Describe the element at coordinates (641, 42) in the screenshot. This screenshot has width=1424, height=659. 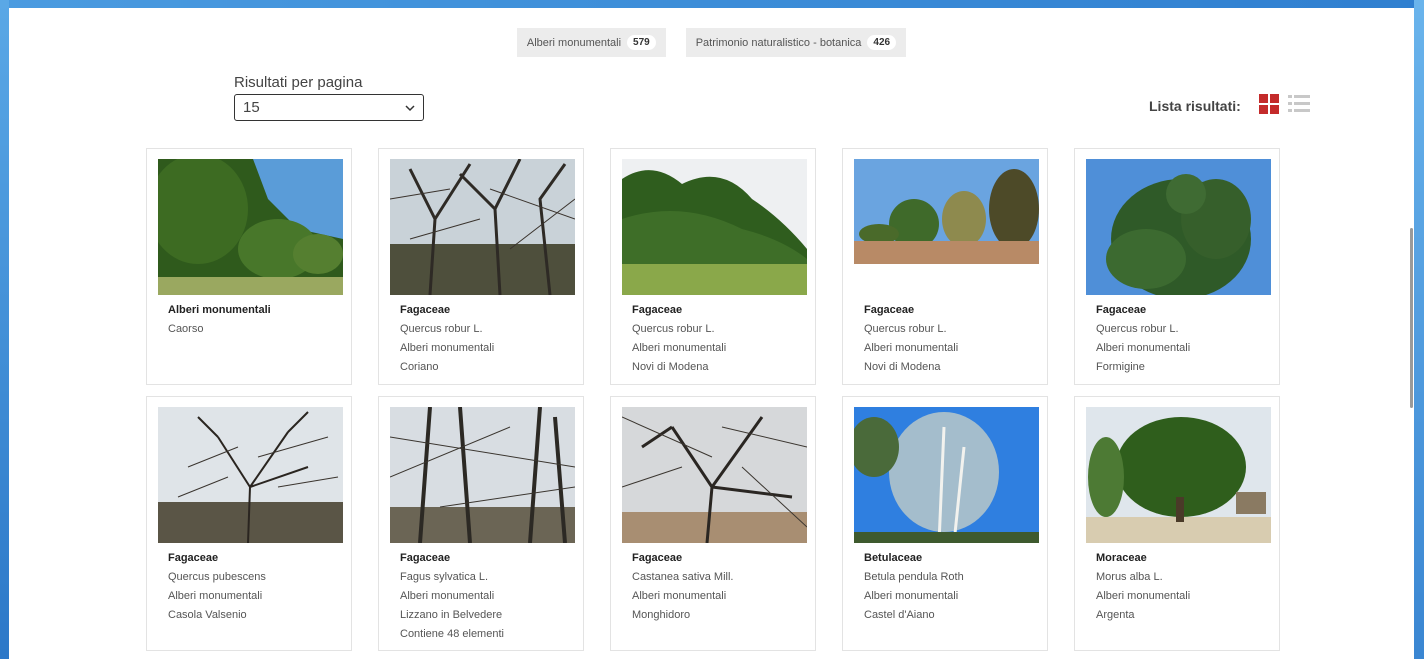
I see `facet-count: 579` at that location.